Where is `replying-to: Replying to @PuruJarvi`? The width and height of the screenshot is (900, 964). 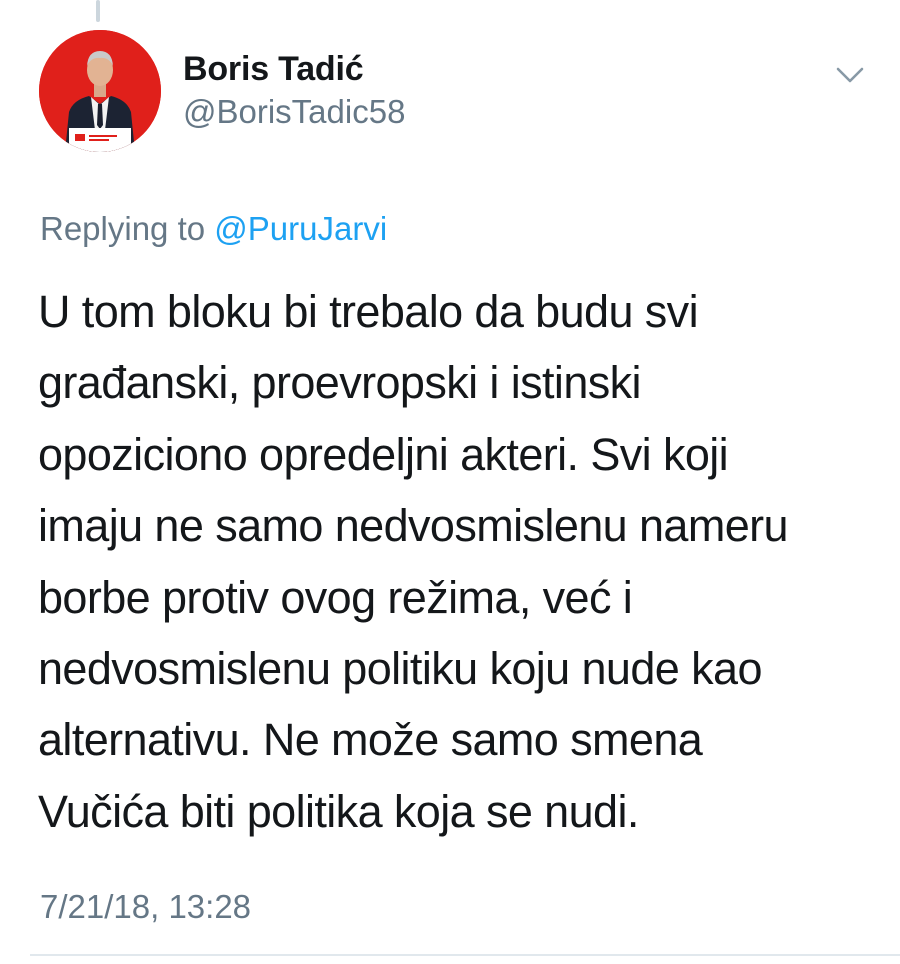 replying-to: Replying to @PuruJarvi is located at coordinates (213, 229).